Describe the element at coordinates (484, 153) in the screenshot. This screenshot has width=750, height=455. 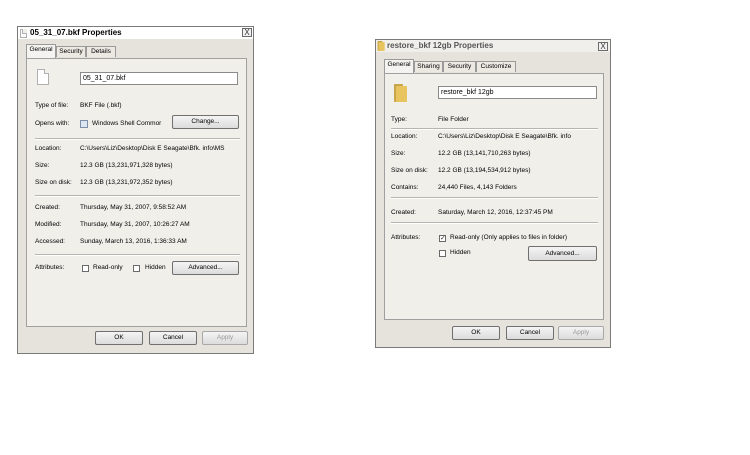
I see `size-value: 12.2 GB (13,141,710,263 bytes)` at that location.